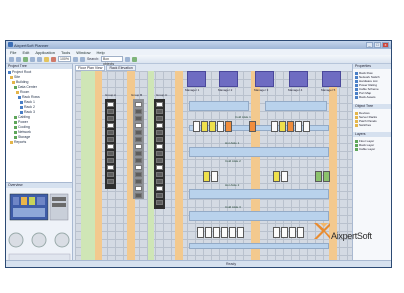 Image resolution: width=404 pixels, height=293 pixels. Describe the element at coordinates (39, 228) in the screenshot. I see `overview-map` at that location.